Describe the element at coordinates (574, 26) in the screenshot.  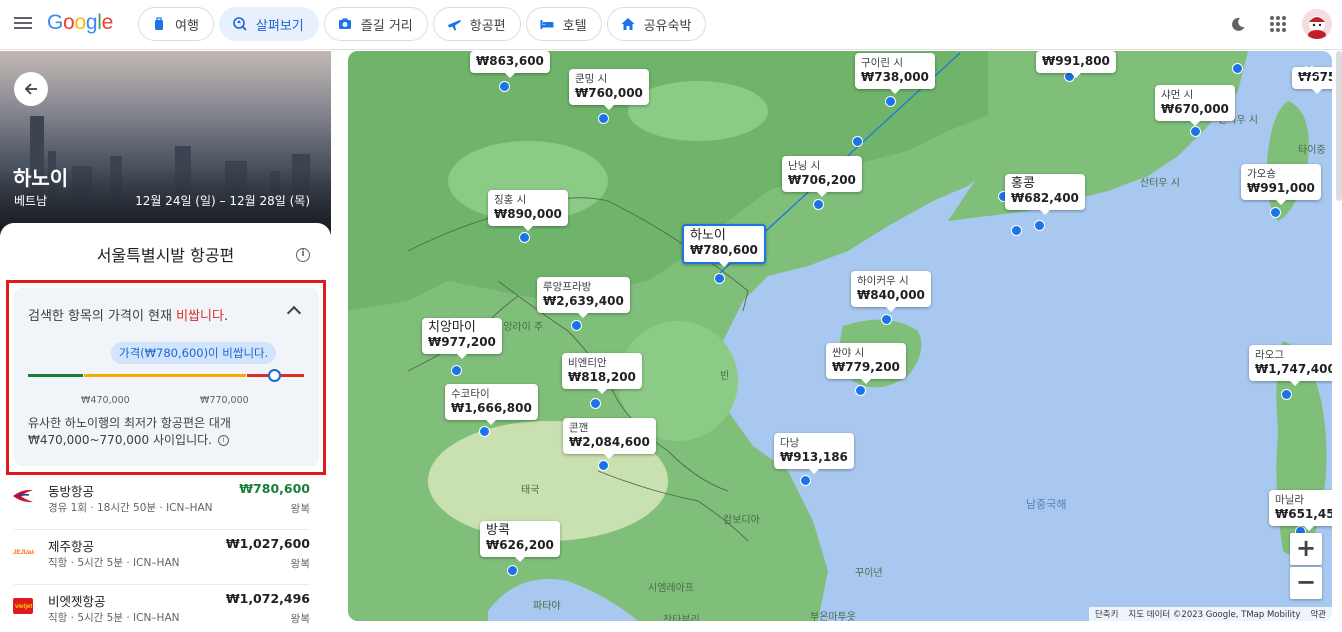
I see `nav-label: 호텔` at that location.